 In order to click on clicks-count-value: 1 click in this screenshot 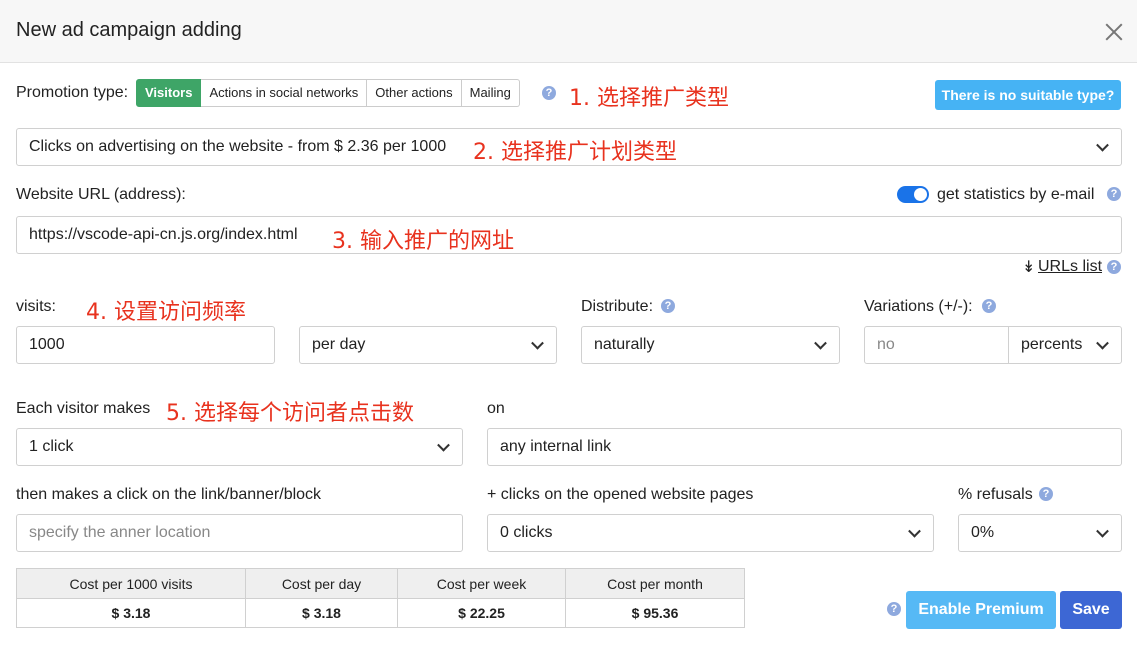, I will do `click(51, 446)`.